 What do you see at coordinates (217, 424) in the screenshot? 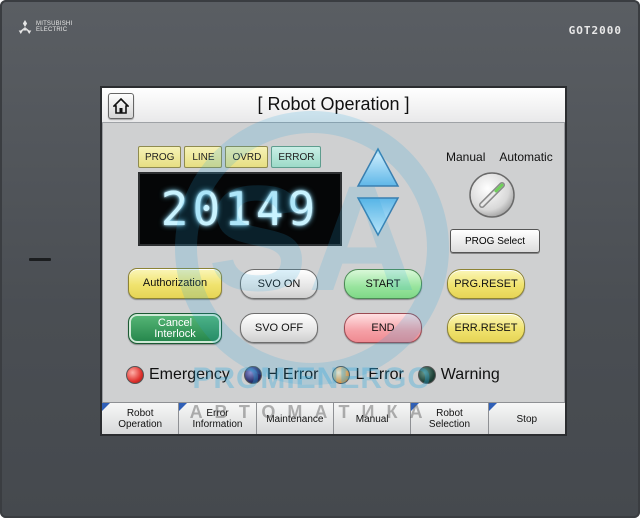
I see `tab-label-line2: Information` at bounding box center [217, 424].